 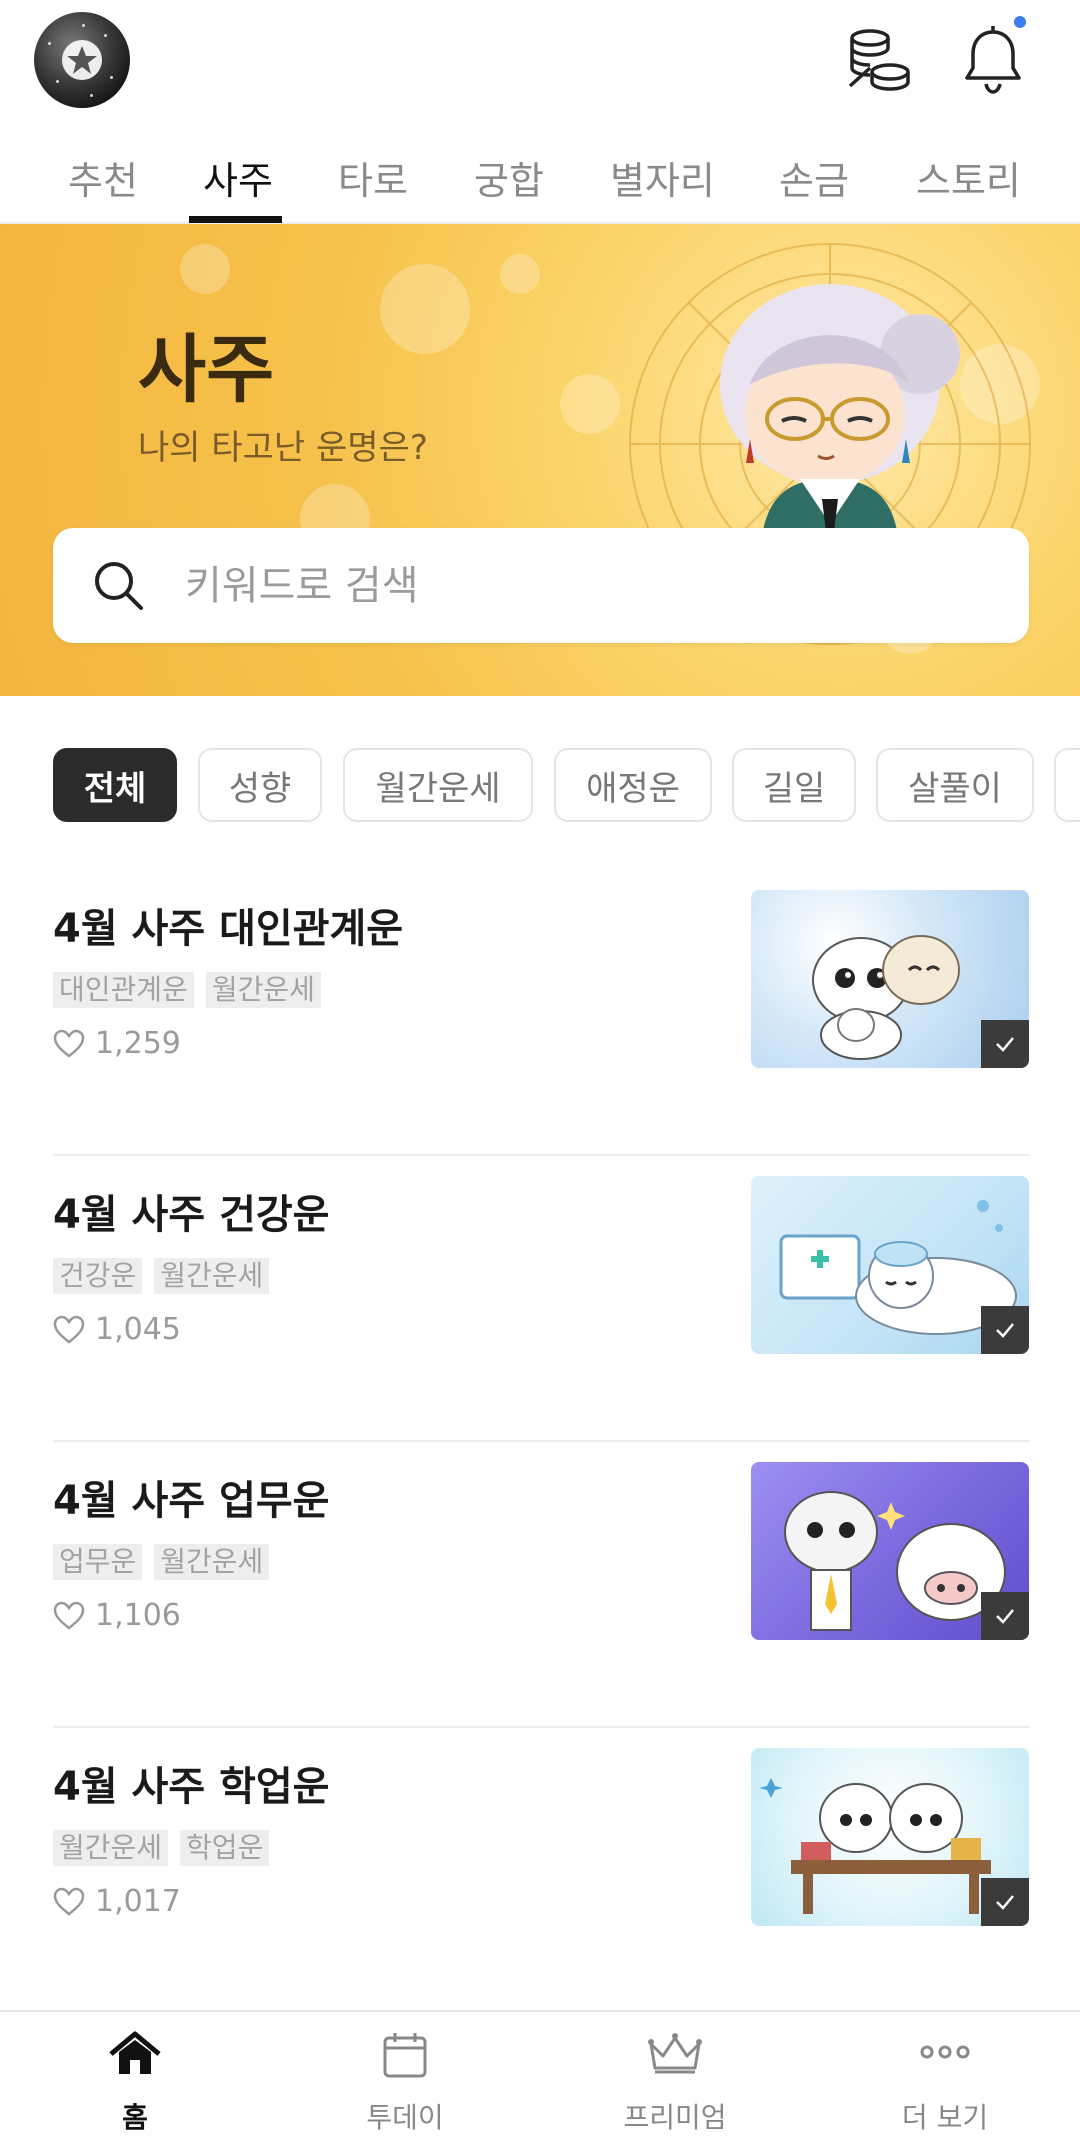 What do you see at coordinates (98, 1276) in the screenshot?
I see `tag: 건강운` at bounding box center [98, 1276].